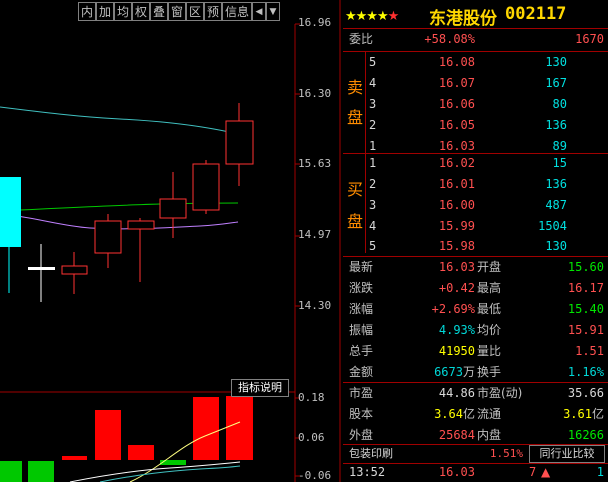 This screenshot has width=608, height=482. What do you see at coordinates (585, 309) in the screenshot?
I see `value: 15.40` at bounding box center [585, 309].